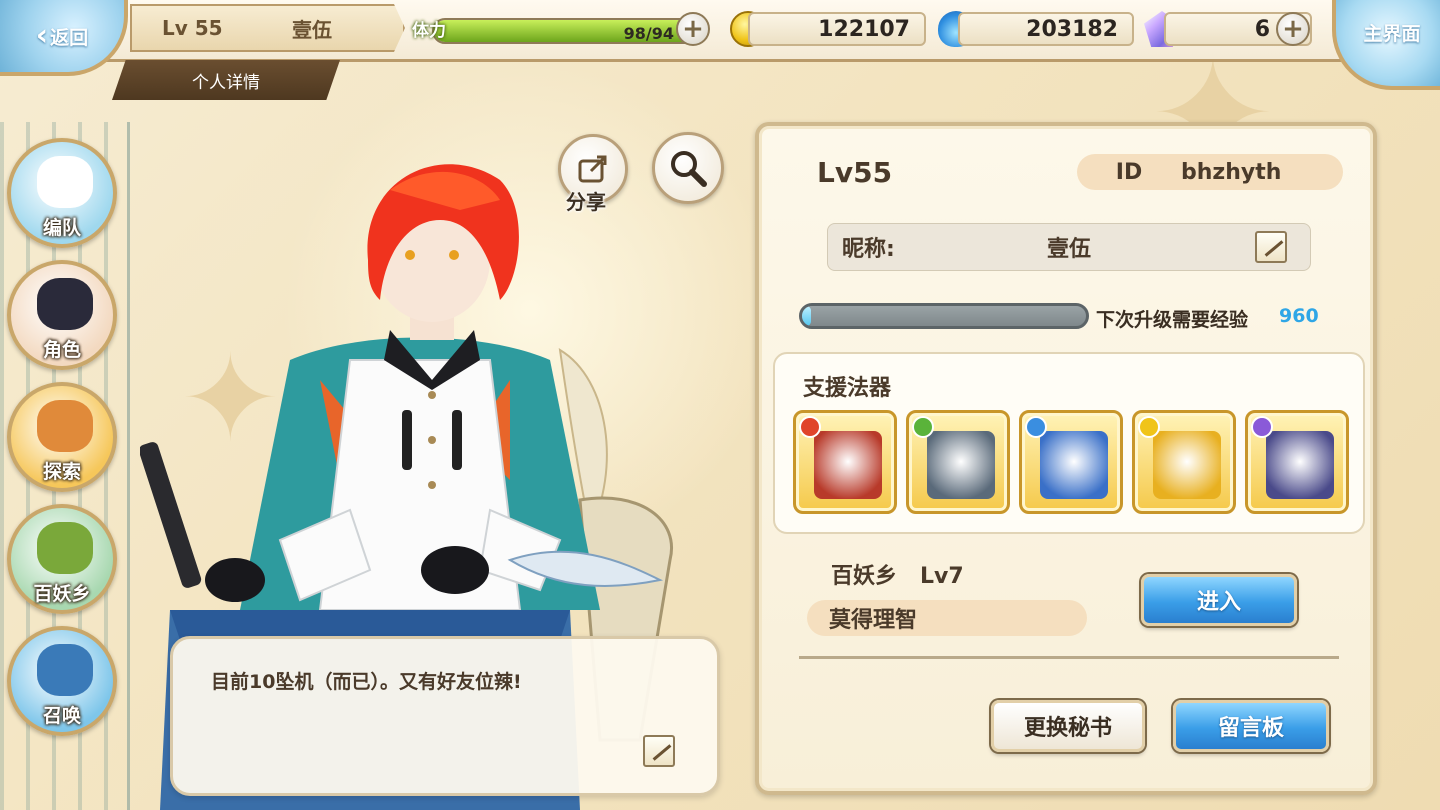 The width and height of the screenshot is (1440, 810). What do you see at coordinates (65, 670) in the screenshot?
I see `summon-icon` at bounding box center [65, 670].